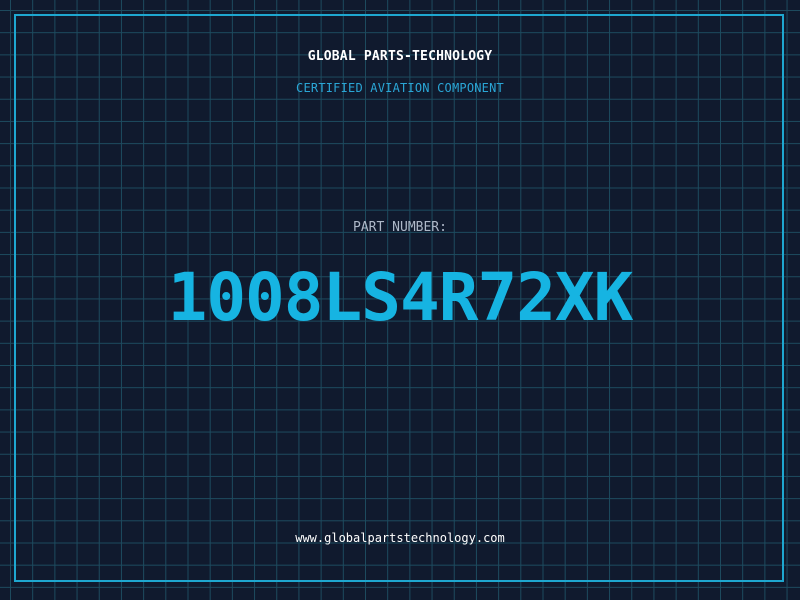 Image resolution: width=800 pixels, height=600 pixels. Describe the element at coordinates (400, 56) in the screenshot. I see `brand-title: GLOBAL PARTS-TECHNOLOGY` at that location.